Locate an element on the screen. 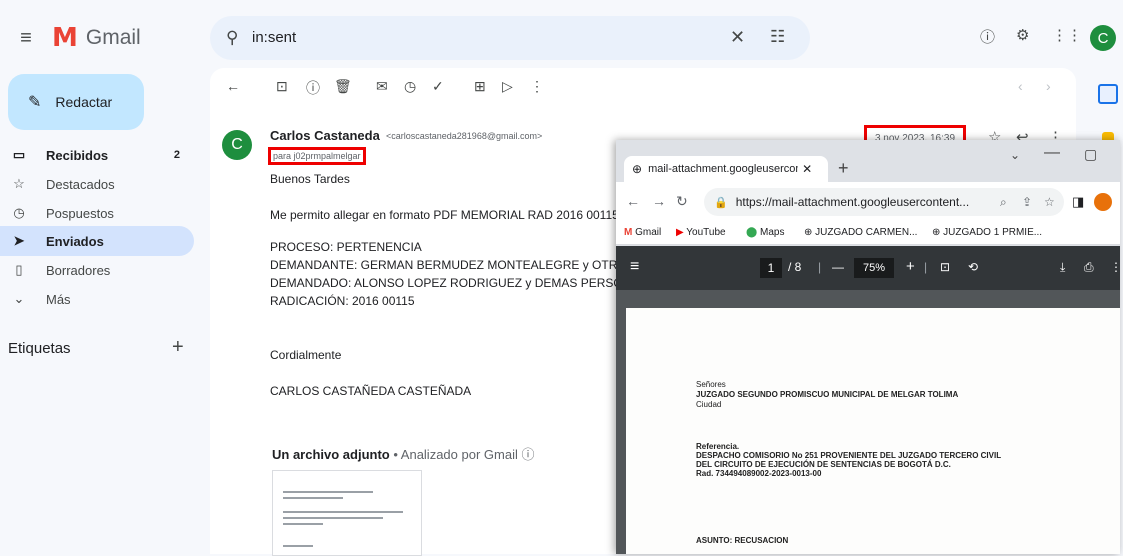 Image resolution: width=1123 pixels, height=556 pixels. side-panel-icon: ◨ is located at coordinates (1078, 202).